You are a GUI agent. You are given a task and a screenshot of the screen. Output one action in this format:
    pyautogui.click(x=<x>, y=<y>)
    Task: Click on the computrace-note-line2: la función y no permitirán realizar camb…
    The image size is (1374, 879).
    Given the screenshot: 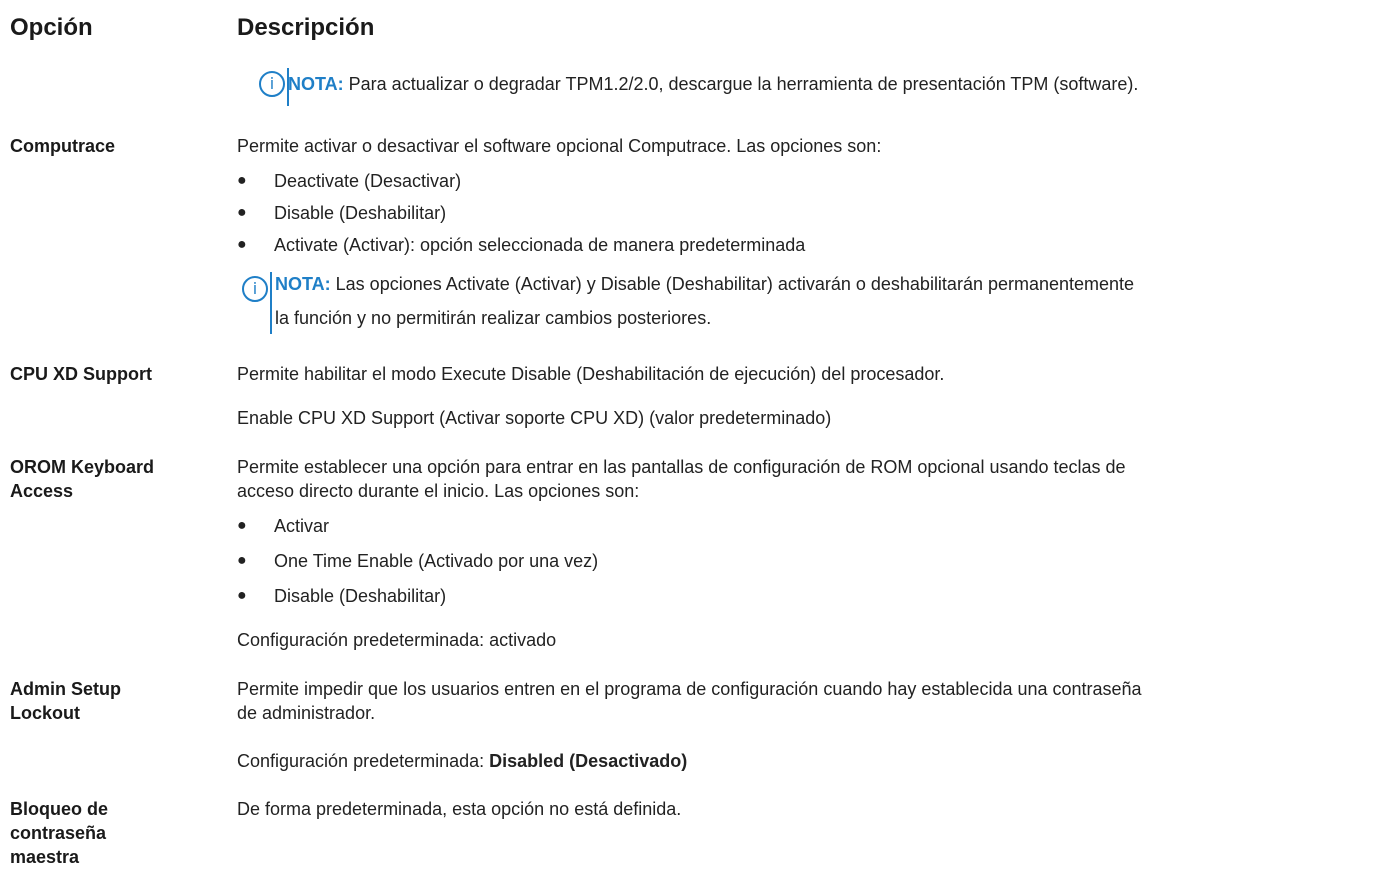 What is the action you would take?
    pyautogui.click(x=493, y=318)
    